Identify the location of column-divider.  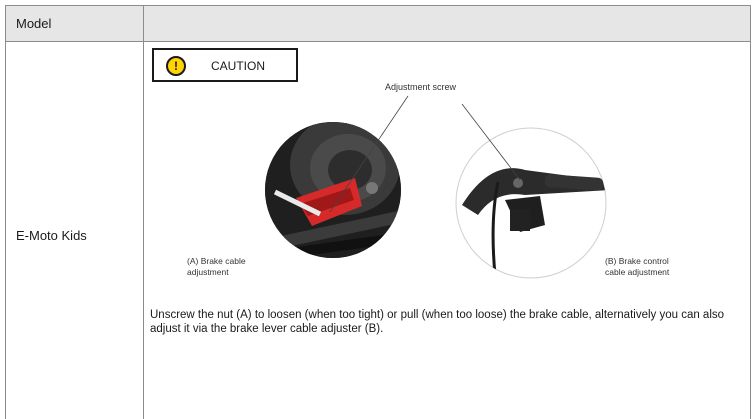
(143, 212).